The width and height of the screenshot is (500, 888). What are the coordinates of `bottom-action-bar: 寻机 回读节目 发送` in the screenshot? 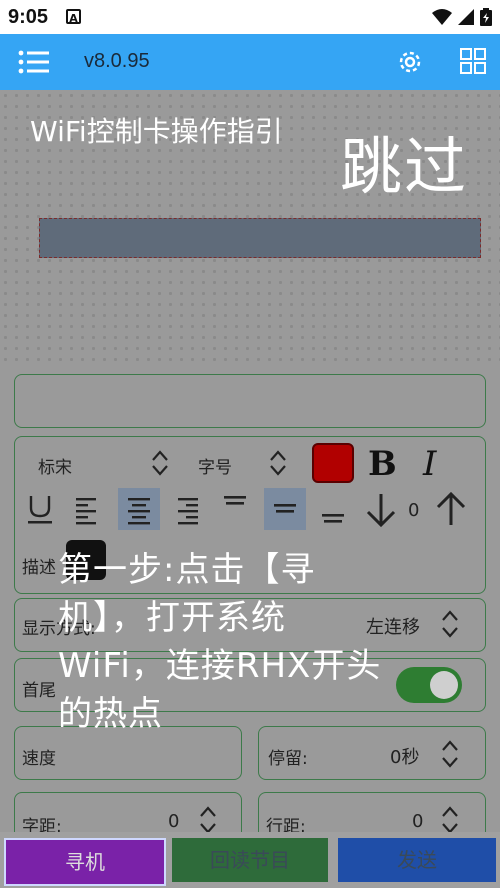 It's located at (250, 860).